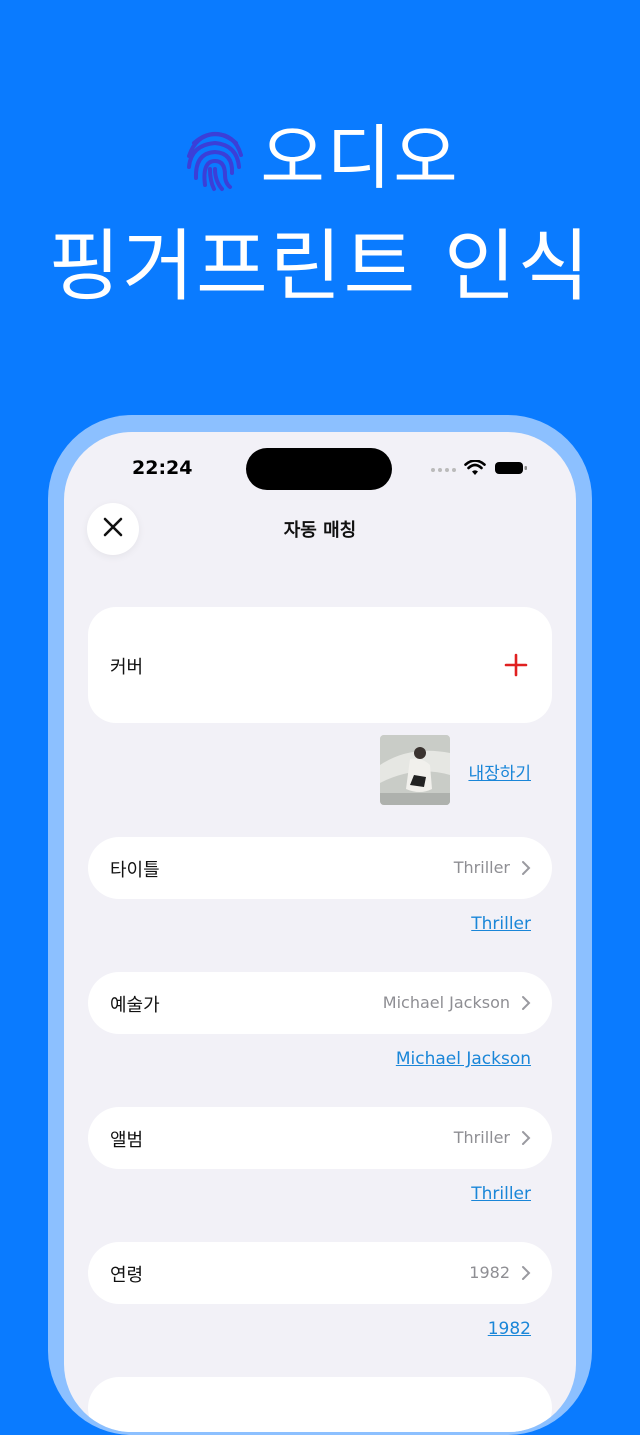  I want to click on album-cover-thumbnail, so click(415, 770).